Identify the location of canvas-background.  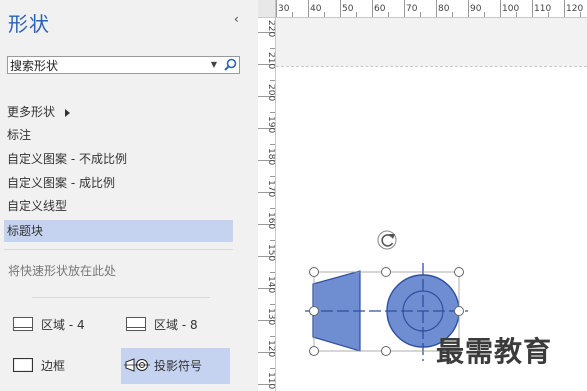
(431, 42).